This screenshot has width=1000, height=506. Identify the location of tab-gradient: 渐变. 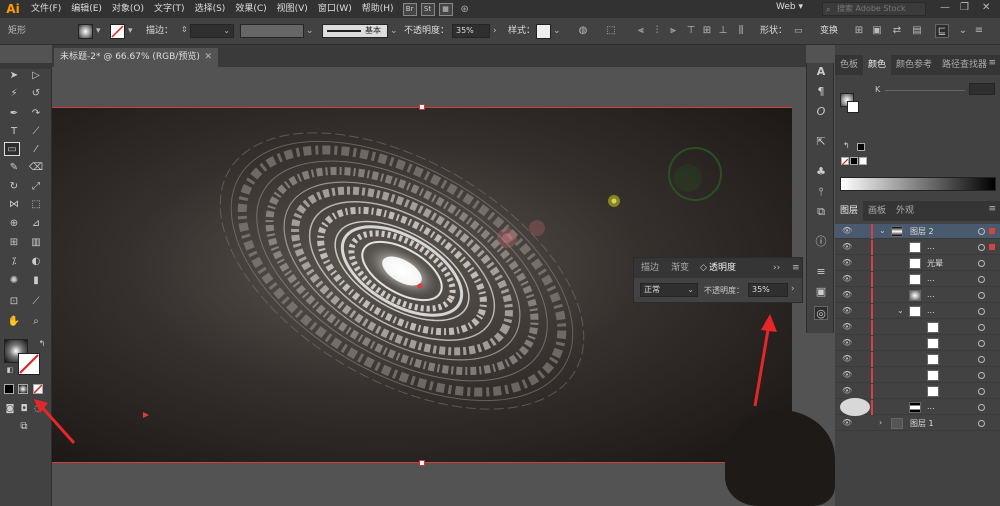
(680, 268).